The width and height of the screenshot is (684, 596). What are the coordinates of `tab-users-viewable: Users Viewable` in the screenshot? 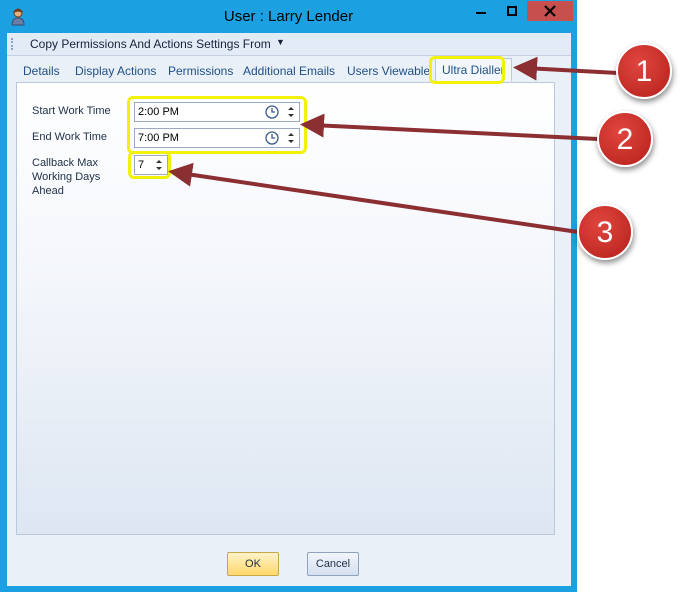 It's located at (388, 71).